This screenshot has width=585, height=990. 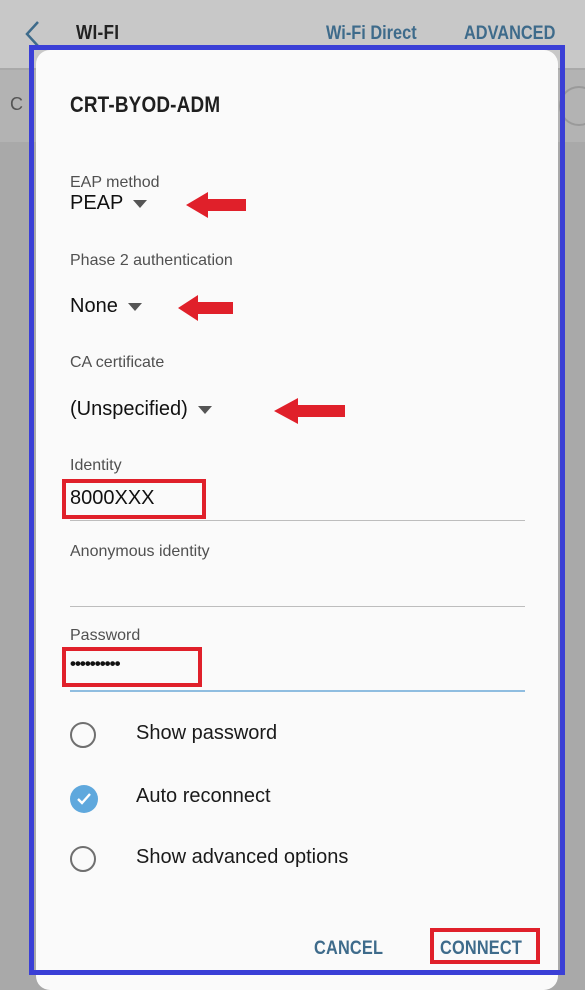 I want to click on show-password-option: Show password, so click(x=290, y=736).